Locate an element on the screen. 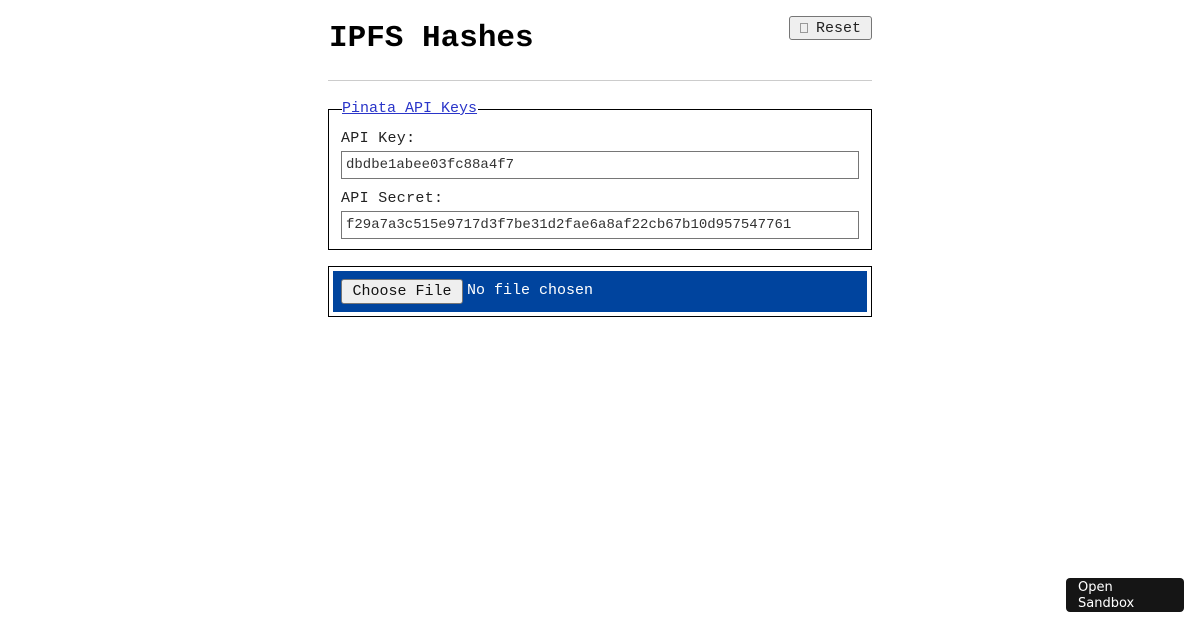  api-key-label: API Key: is located at coordinates (378, 138).